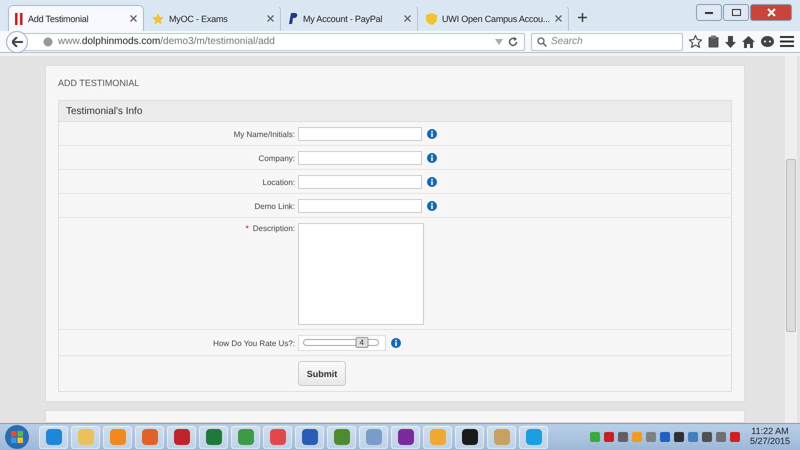 The height and width of the screenshot is (450, 800). What do you see at coordinates (167, 41) in the screenshot?
I see `url-text: www.dolphinmods.com/demo3/m/testimonial/add` at bounding box center [167, 41].